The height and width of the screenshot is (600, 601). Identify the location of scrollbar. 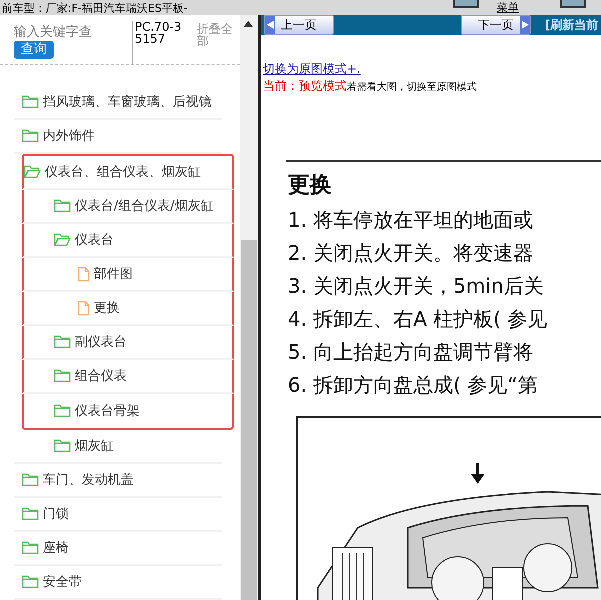
(249, 307).